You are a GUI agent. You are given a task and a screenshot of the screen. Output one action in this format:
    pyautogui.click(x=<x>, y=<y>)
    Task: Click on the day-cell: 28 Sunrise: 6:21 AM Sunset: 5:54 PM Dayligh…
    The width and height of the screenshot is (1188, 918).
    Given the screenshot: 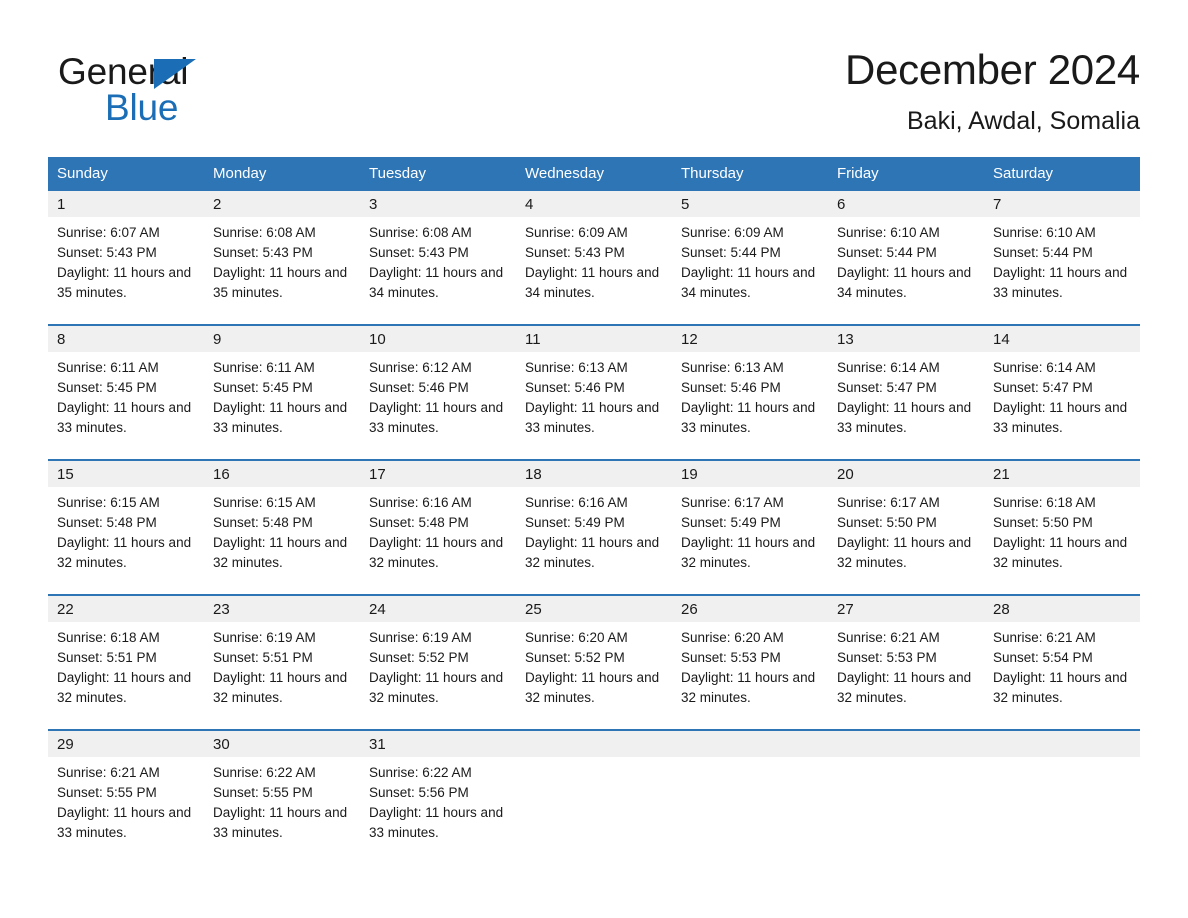 What is the action you would take?
    pyautogui.click(x=1062, y=662)
    